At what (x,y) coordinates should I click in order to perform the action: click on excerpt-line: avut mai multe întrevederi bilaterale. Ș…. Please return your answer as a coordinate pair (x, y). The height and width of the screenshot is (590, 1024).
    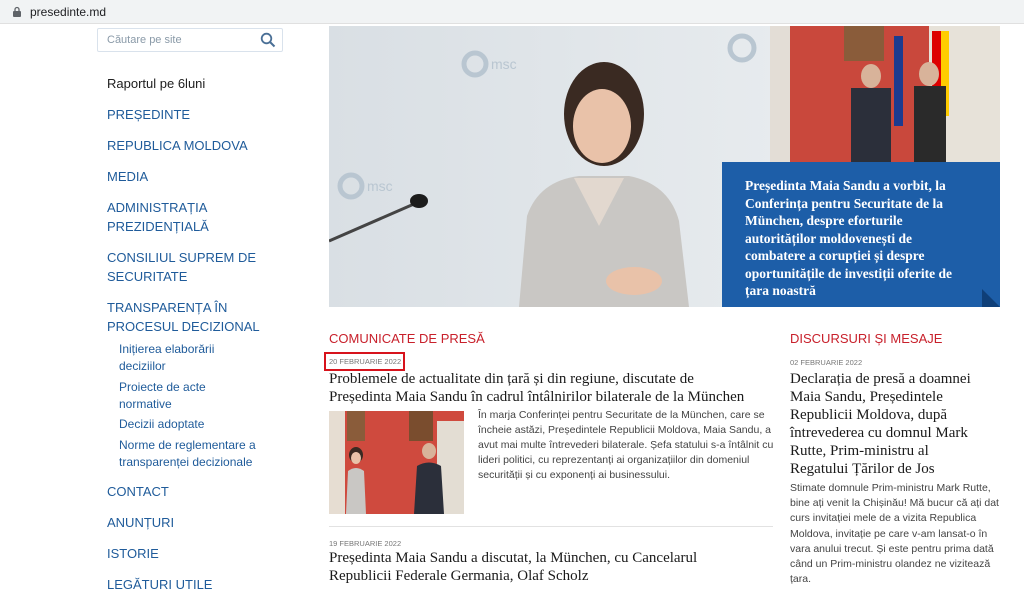
    Looking at the image, I should click on (626, 445).